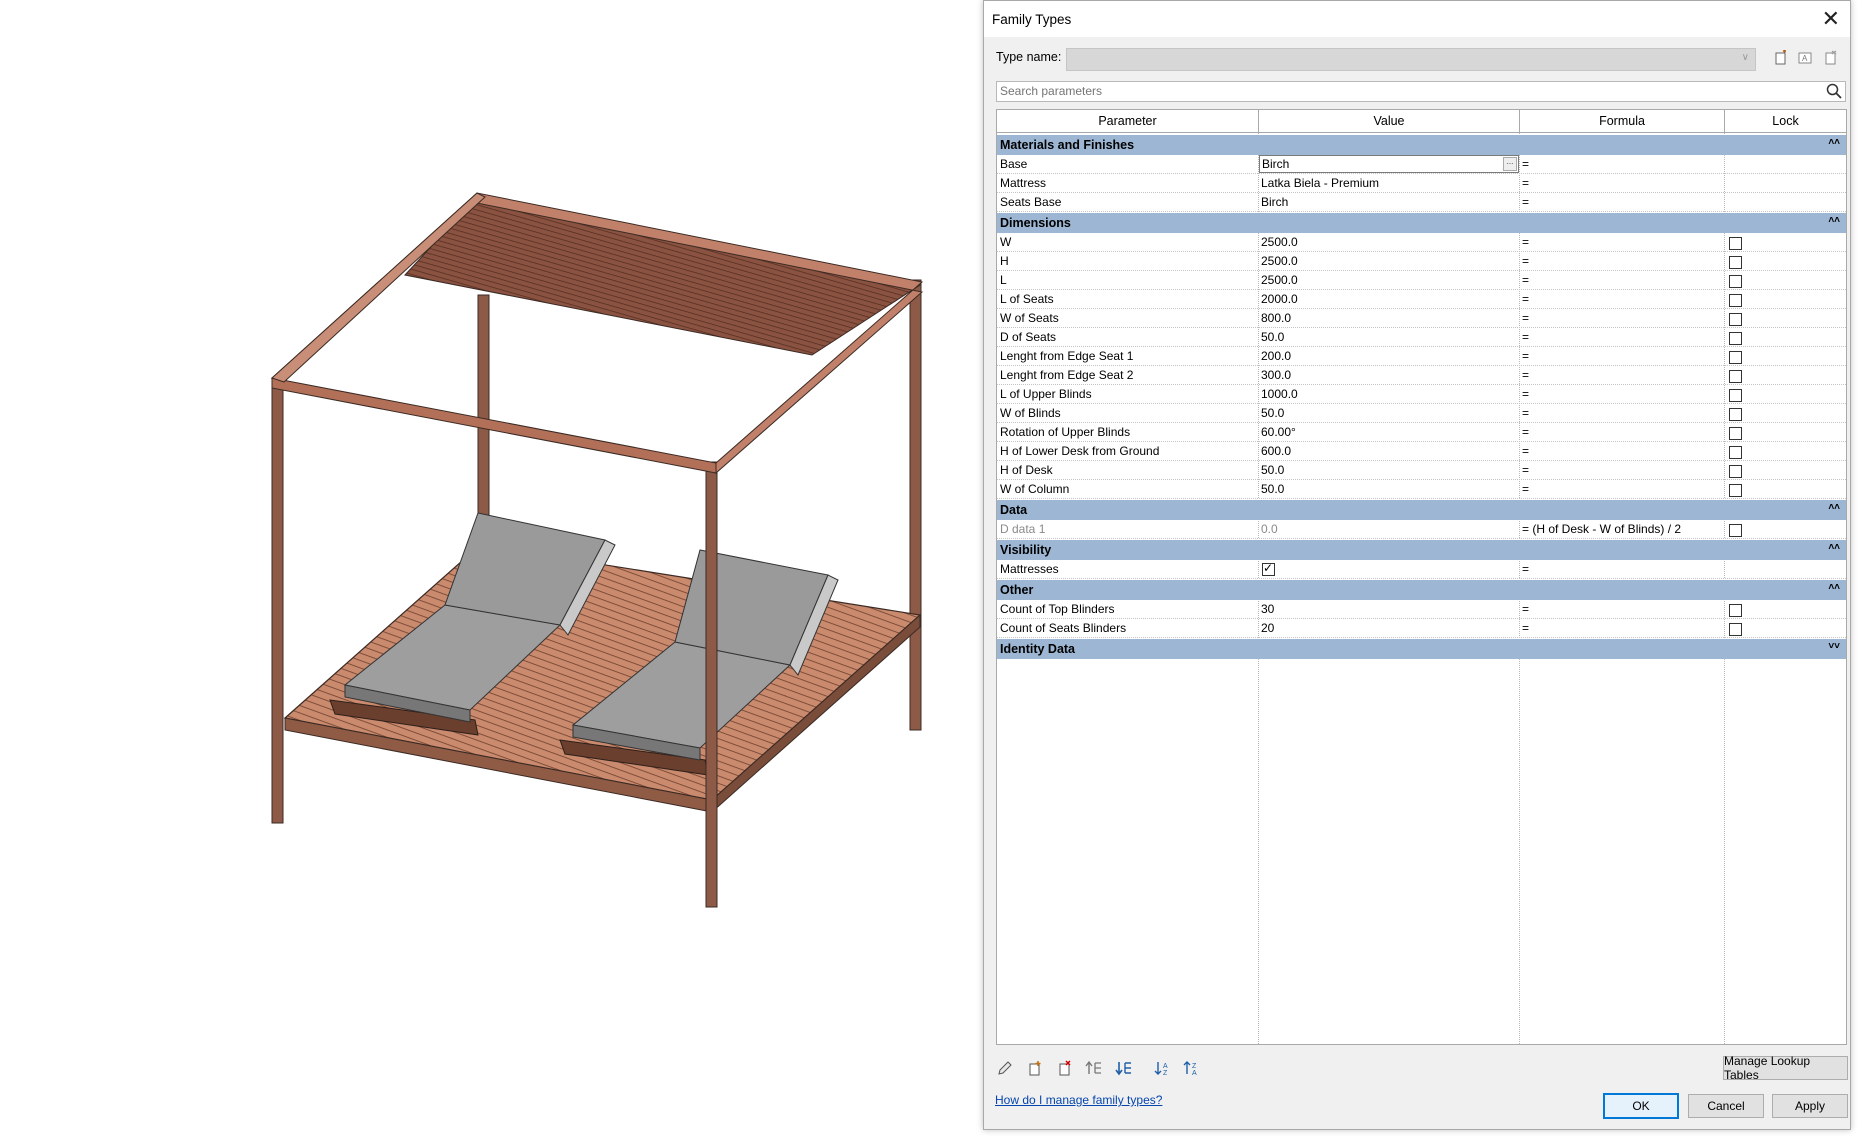  What do you see at coordinates (1388, 299) in the screenshot?
I see `parameter-value: 2000.0` at bounding box center [1388, 299].